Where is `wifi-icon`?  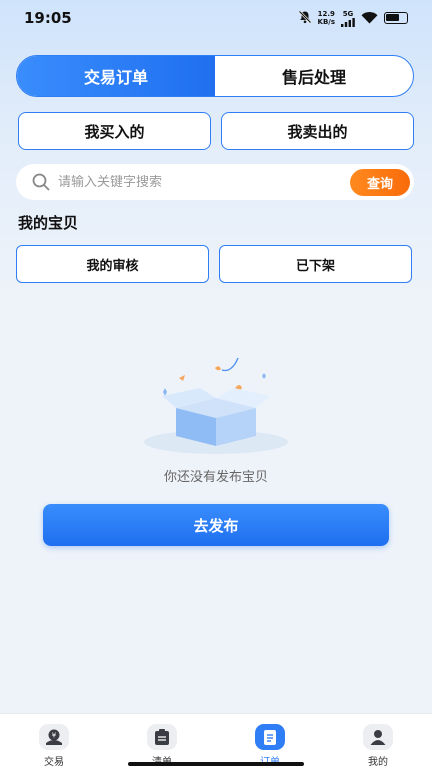 wifi-icon is located at coordinates (369, 18).